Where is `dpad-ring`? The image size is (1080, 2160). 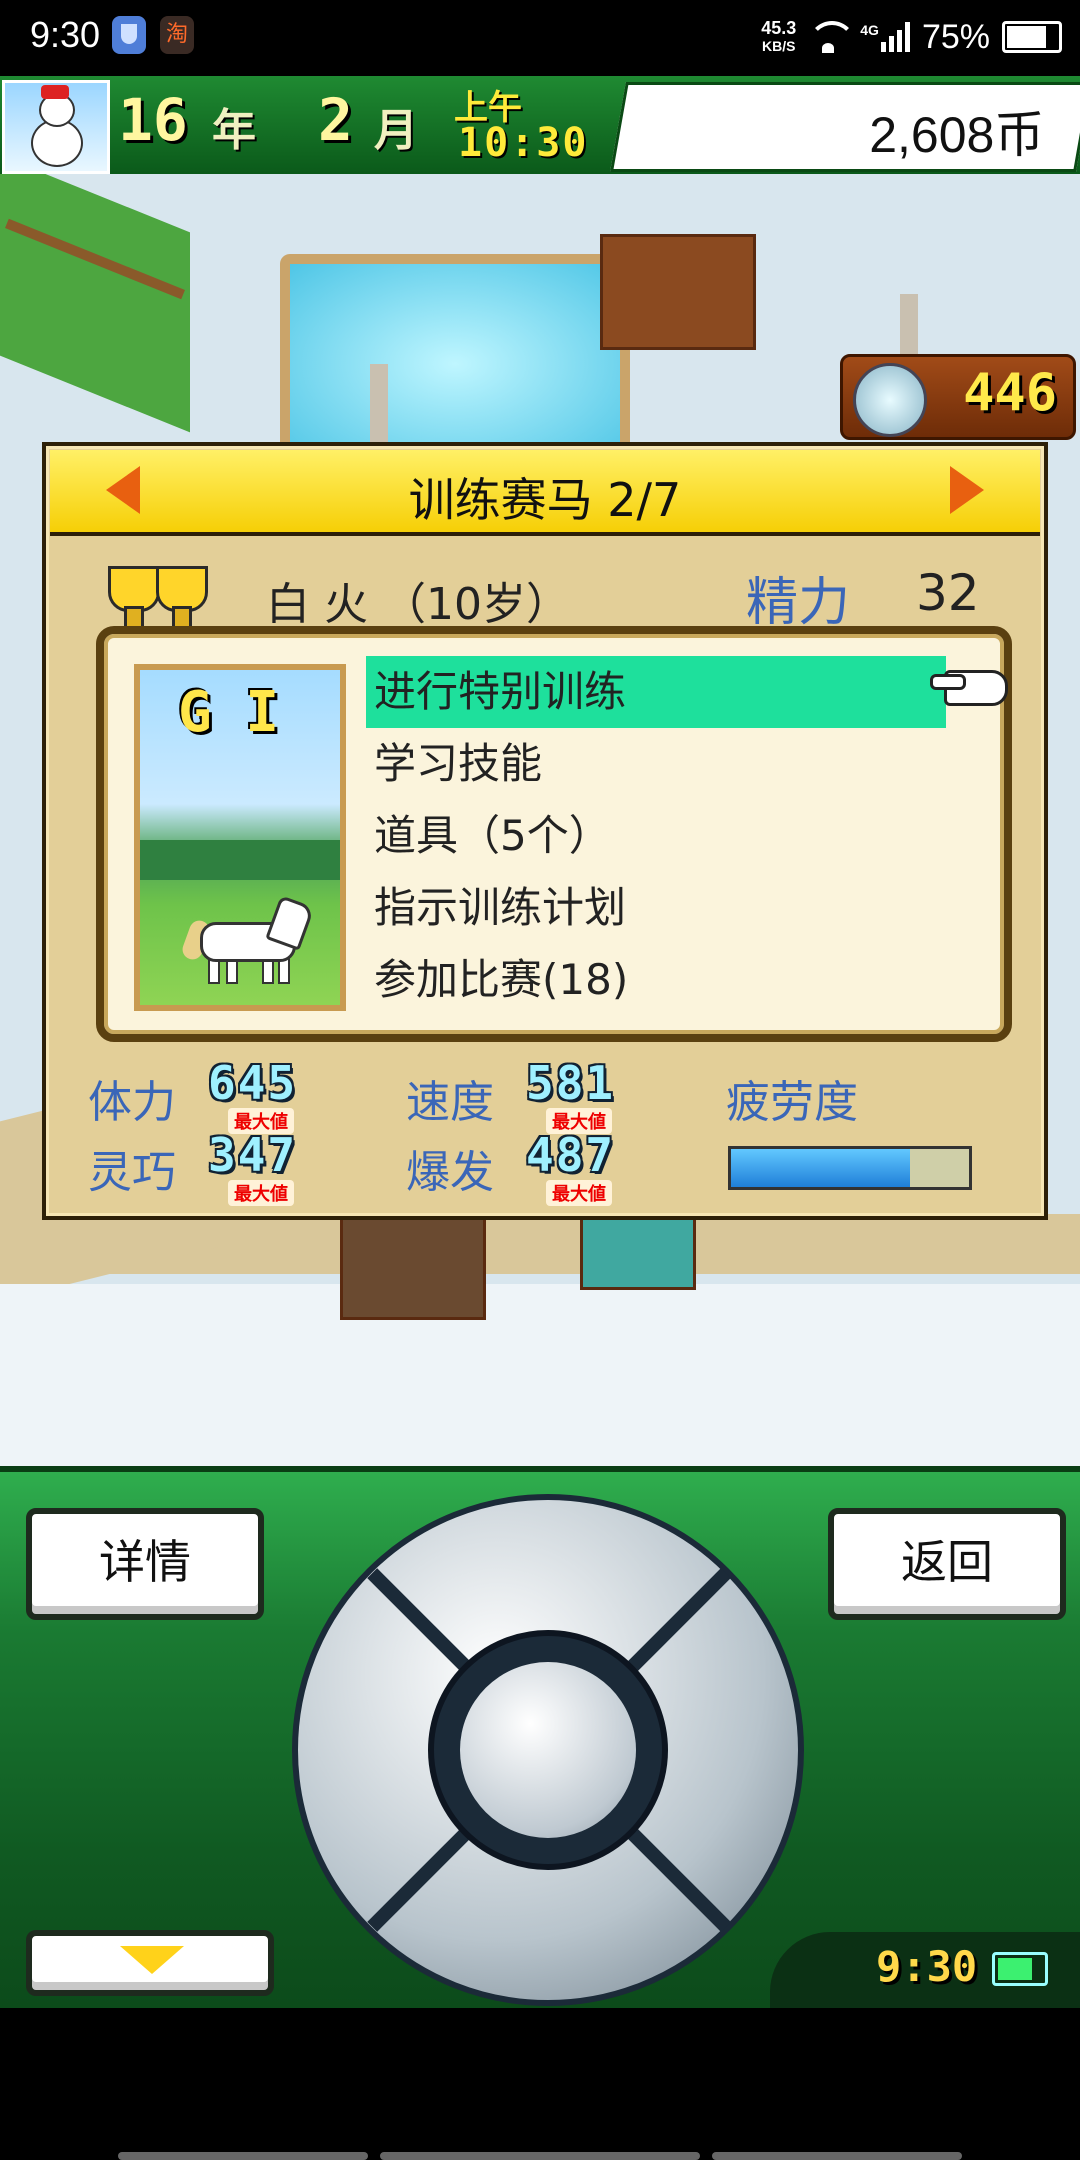
dpad-ring is located at coordinates (548, 1750).